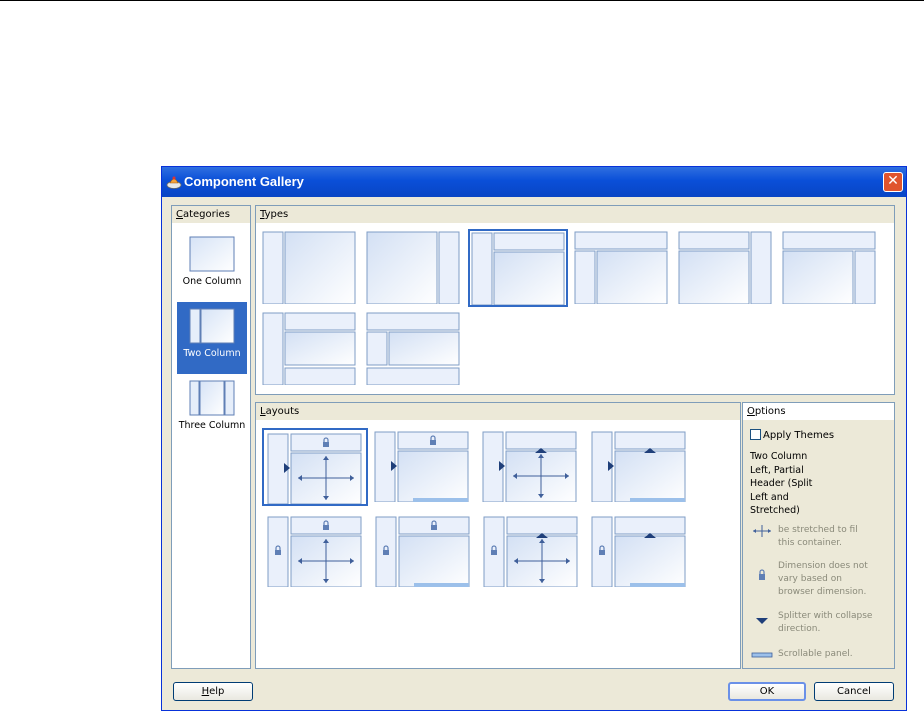  I want to click on gallery-app-icon, so click(174, 182).